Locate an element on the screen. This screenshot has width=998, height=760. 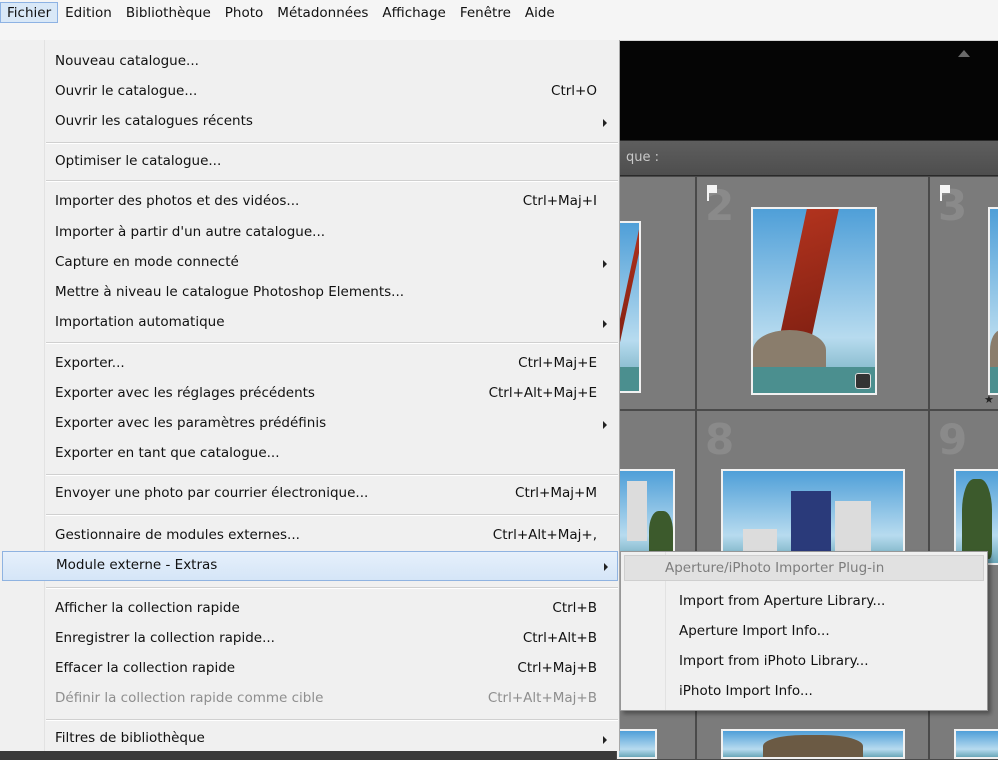
menu-item-label: Module externe - Extras is located at coordinates (137, 565).